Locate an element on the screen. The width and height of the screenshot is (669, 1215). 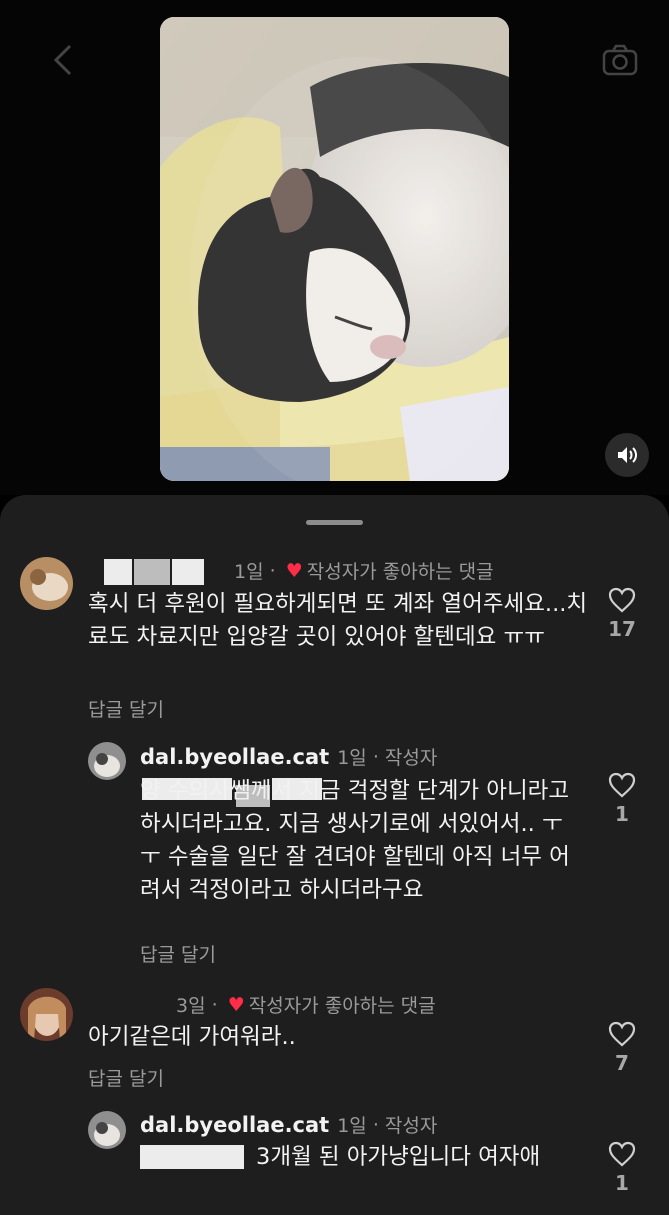
back-arrow-icon is located at coordinates (64, 60).